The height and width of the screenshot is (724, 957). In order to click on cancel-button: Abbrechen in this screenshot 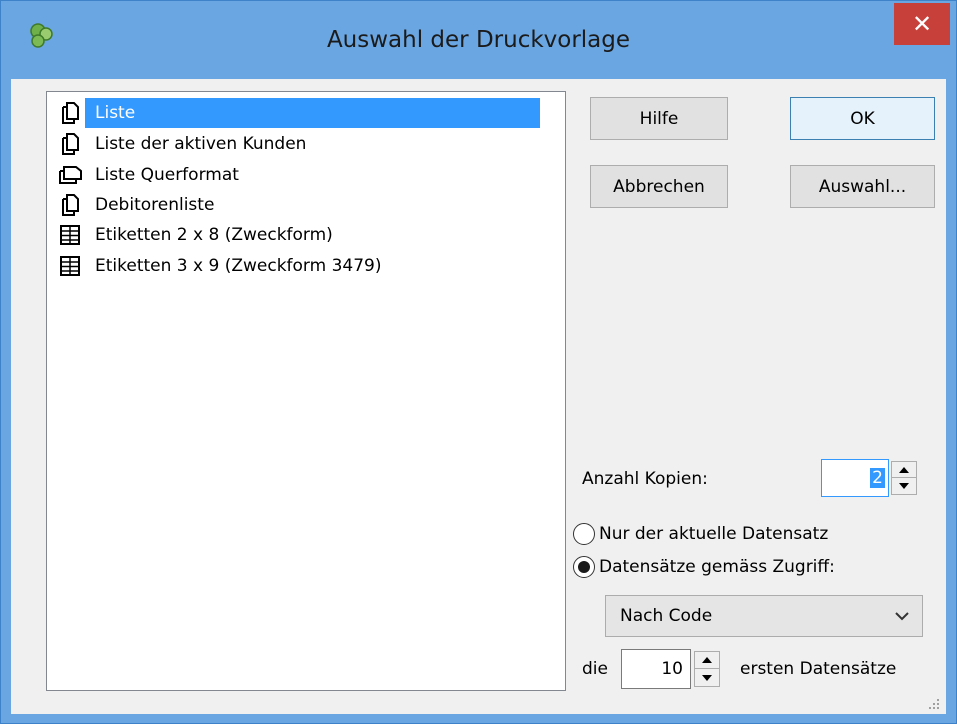, I will do `click(659, 186)`.